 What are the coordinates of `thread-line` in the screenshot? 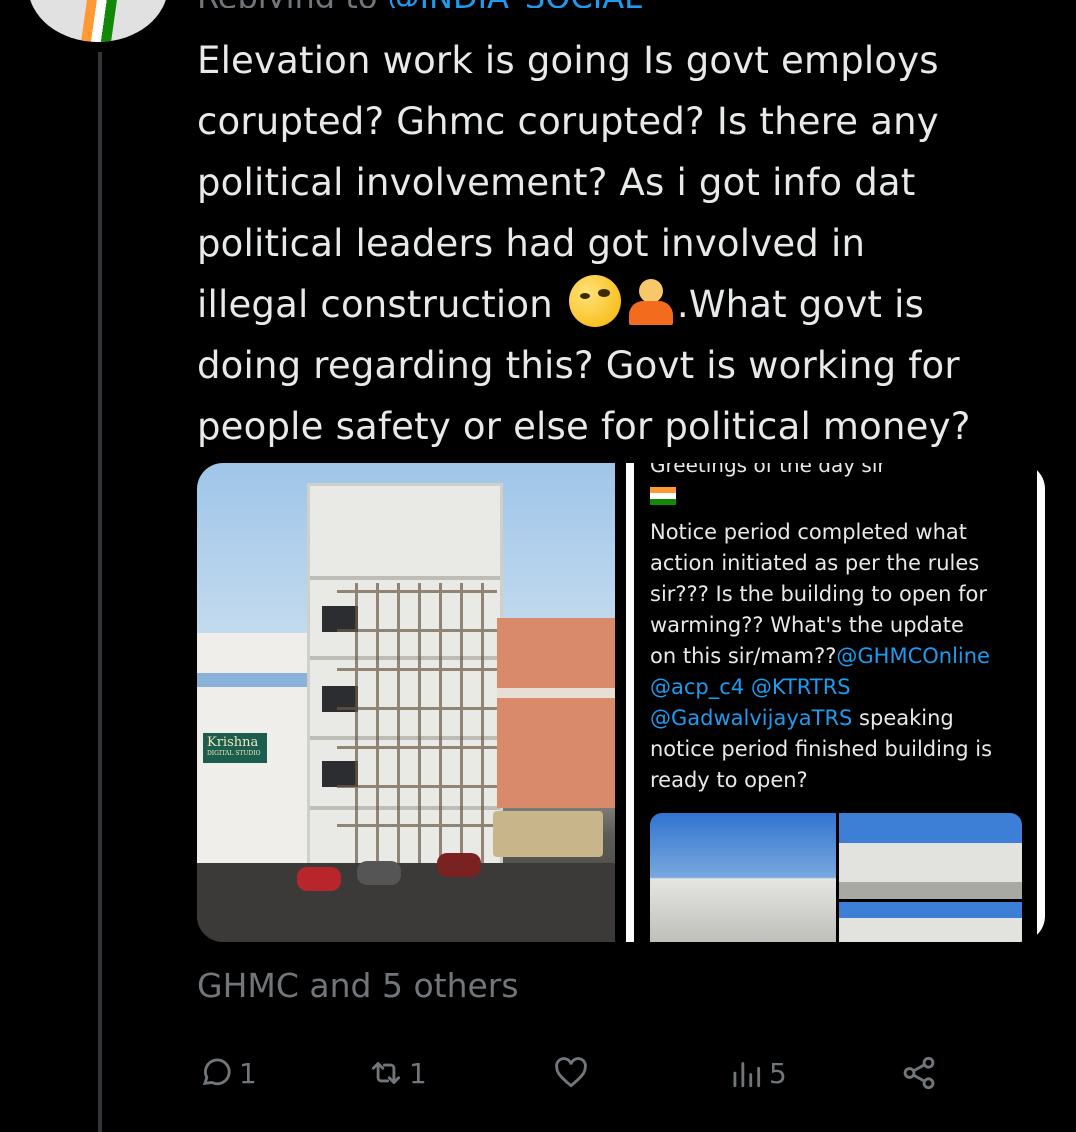 It's located at (100, 592).